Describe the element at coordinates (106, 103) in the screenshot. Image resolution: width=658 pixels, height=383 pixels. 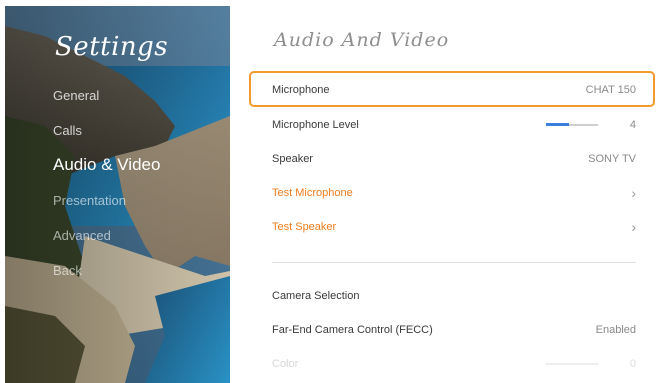
I see `sidebar-item-general: General` at that location.